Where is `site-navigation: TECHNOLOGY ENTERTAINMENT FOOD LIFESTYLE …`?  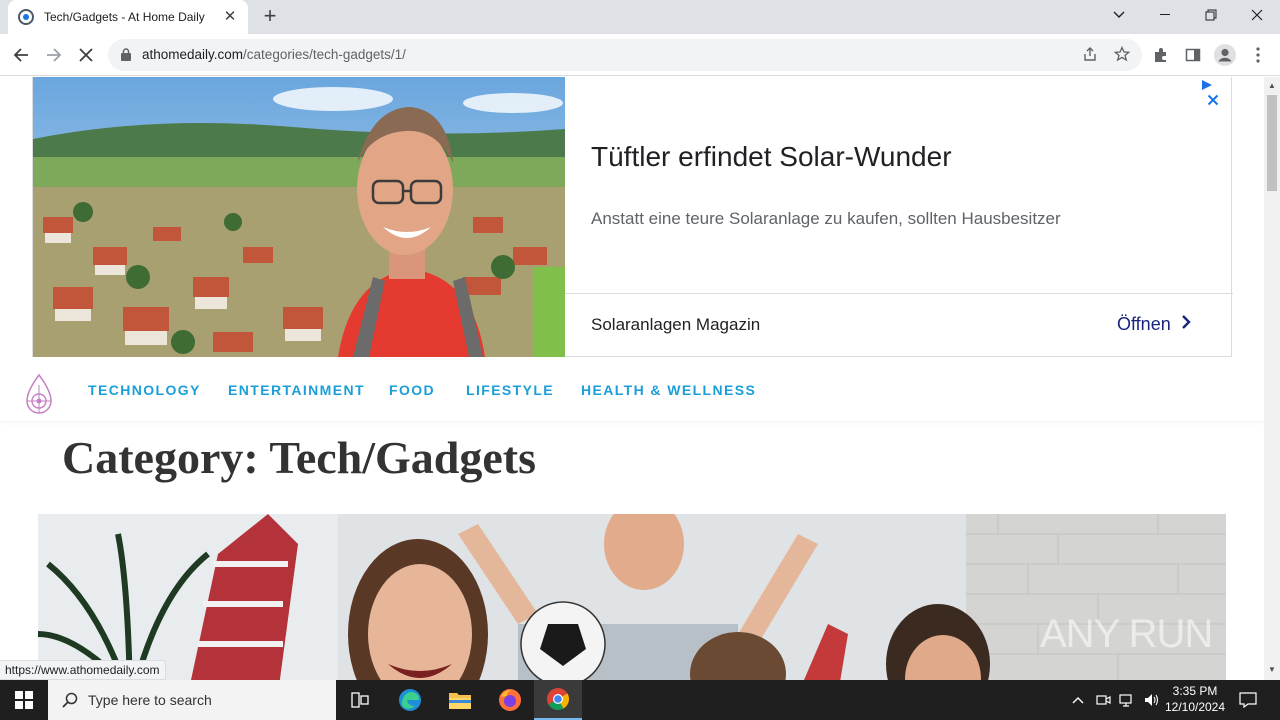 site-navigation: TECHNOLOGY ENTERTAINMENT FOOD LIFESTYLE … is located at coordinates (632, 389).